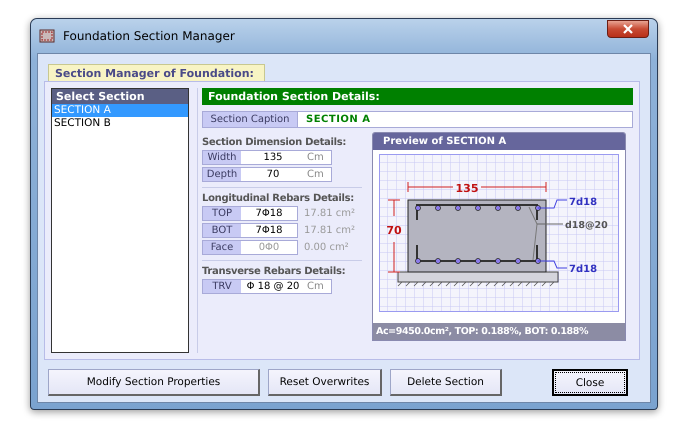  Describe the element at coordinates (394, 230) in the screenshot. I see `depth-dimension: 70` at that location.